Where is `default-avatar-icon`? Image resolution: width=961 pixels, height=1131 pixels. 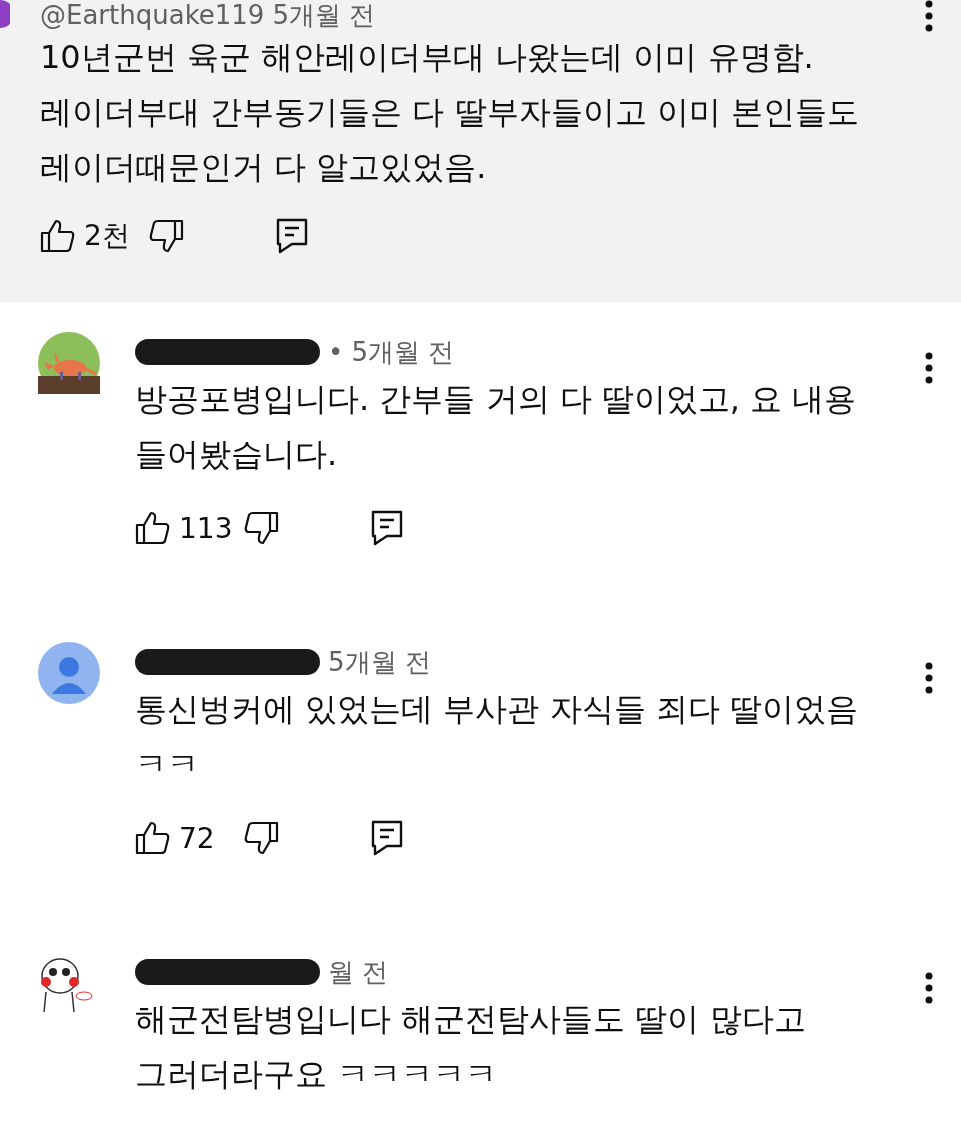 default-avatar-icon is located at coordinates (69, 673).